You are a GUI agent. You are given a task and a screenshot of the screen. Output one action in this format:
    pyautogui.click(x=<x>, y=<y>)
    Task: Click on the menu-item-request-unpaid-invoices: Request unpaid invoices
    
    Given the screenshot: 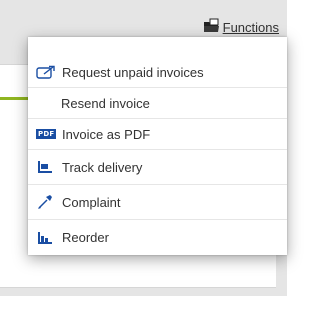 What is the action you would take?
    pyautogui.click(x=157, y=72)
    